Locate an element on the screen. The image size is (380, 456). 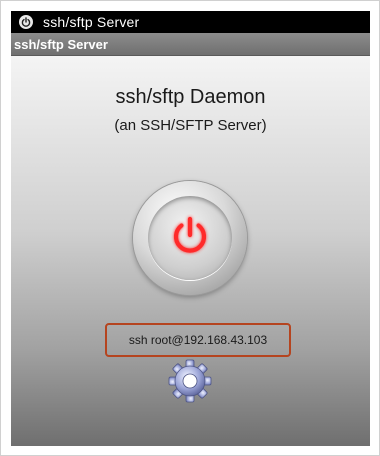
window-titlebar: ssh/sftp Server is located at coordinates (190, 22).